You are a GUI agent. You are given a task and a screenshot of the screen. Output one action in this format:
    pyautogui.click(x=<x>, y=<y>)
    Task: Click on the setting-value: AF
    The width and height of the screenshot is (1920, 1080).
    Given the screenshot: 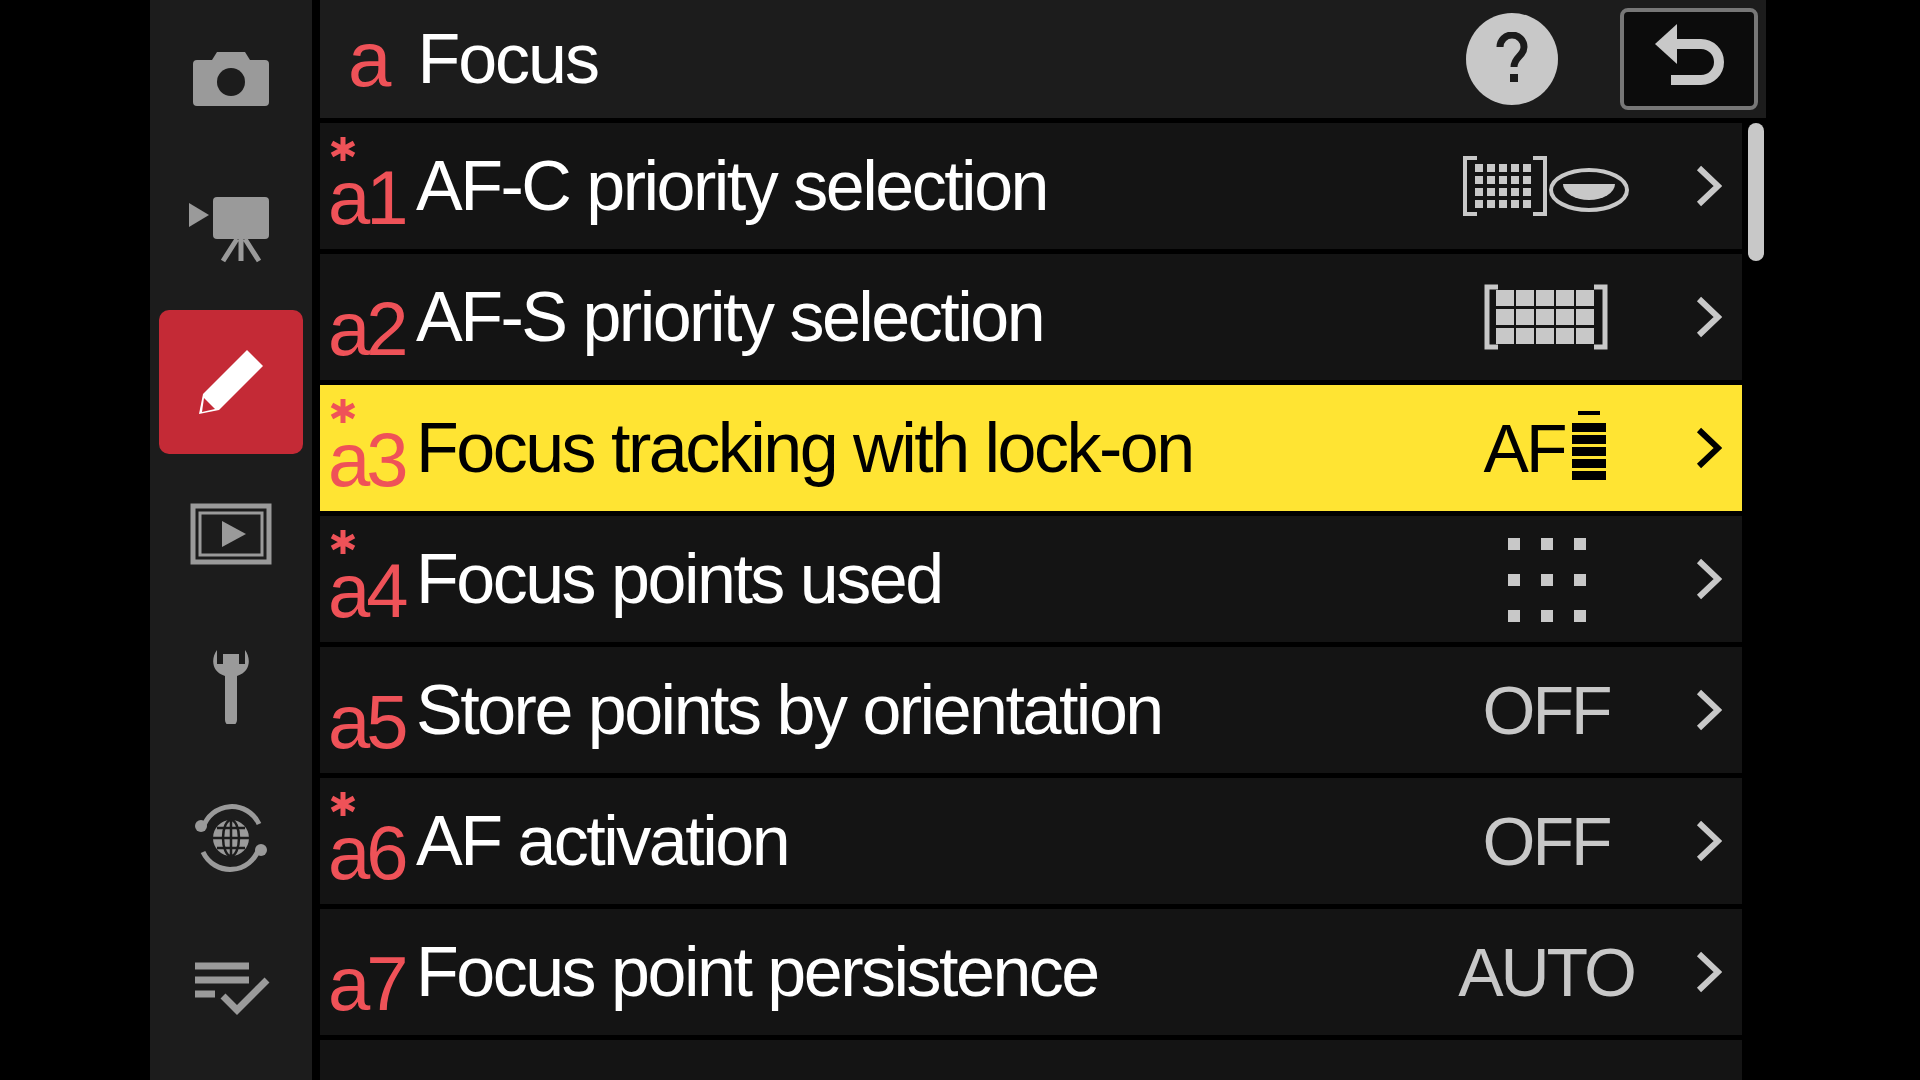 What is the action you would take?
    pyautogui.click(x=1524, y=448)
    